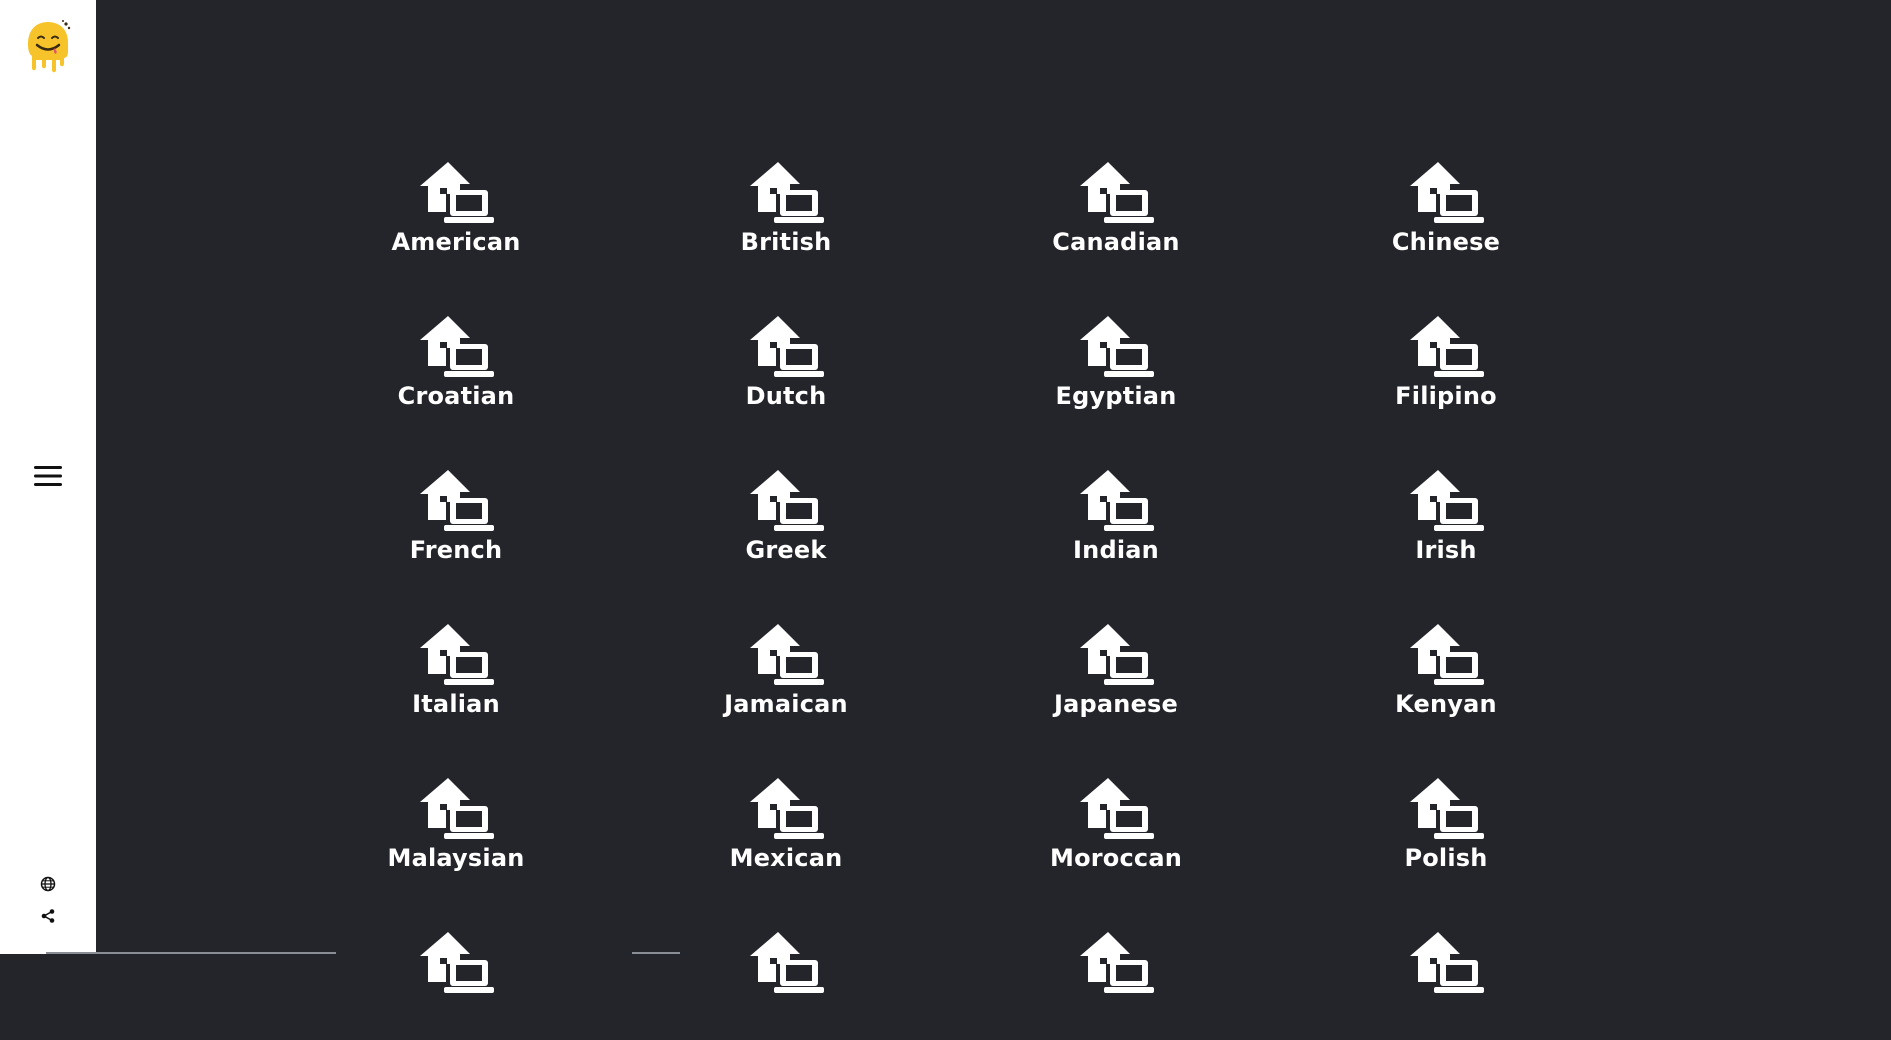 This screenshot has width=1891, height=1040. I want to click on category-tile-dutch: Dutch, so click(786, 369).